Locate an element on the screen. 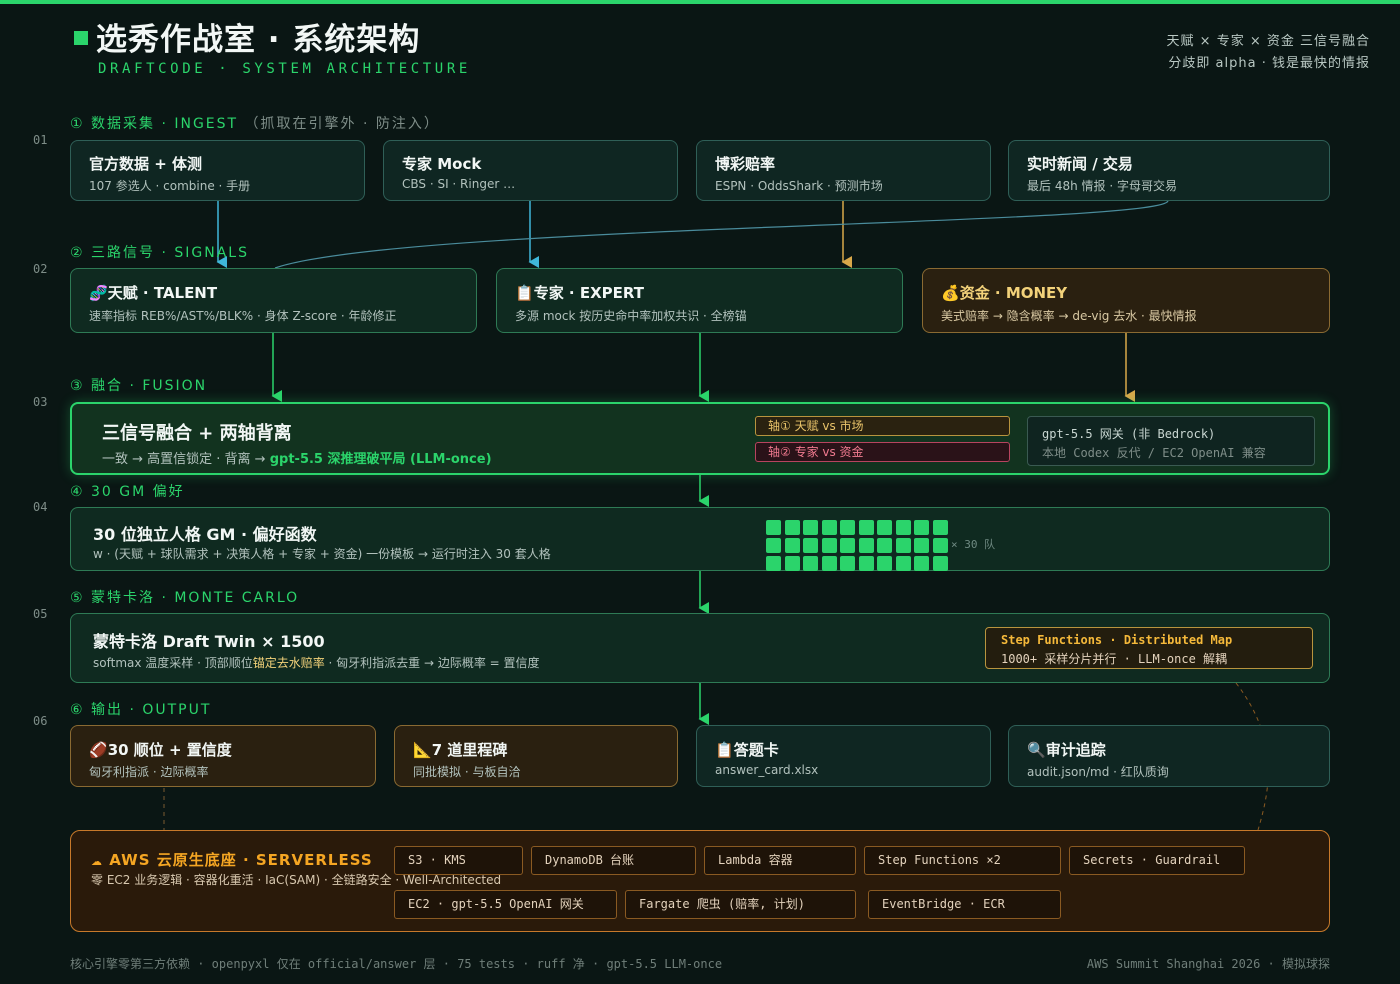 Image resolution: width=1400 pixels, height=984 pixels. box-title: 🏈30 顺位 + 置信度 is located at coordinates (160, 749).